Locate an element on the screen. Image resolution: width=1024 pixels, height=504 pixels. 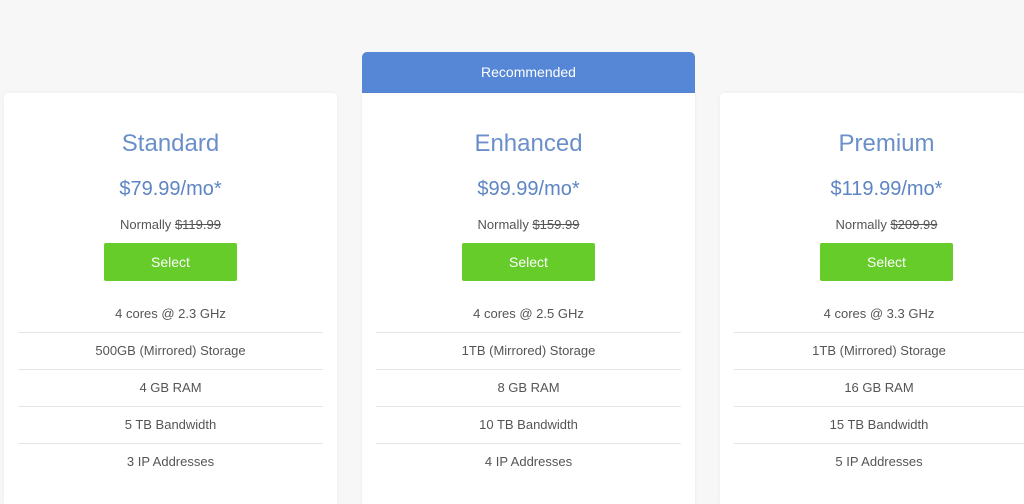
feature-storage: 500GB (Mirrored) Storage is located at coordinates (170, 351).